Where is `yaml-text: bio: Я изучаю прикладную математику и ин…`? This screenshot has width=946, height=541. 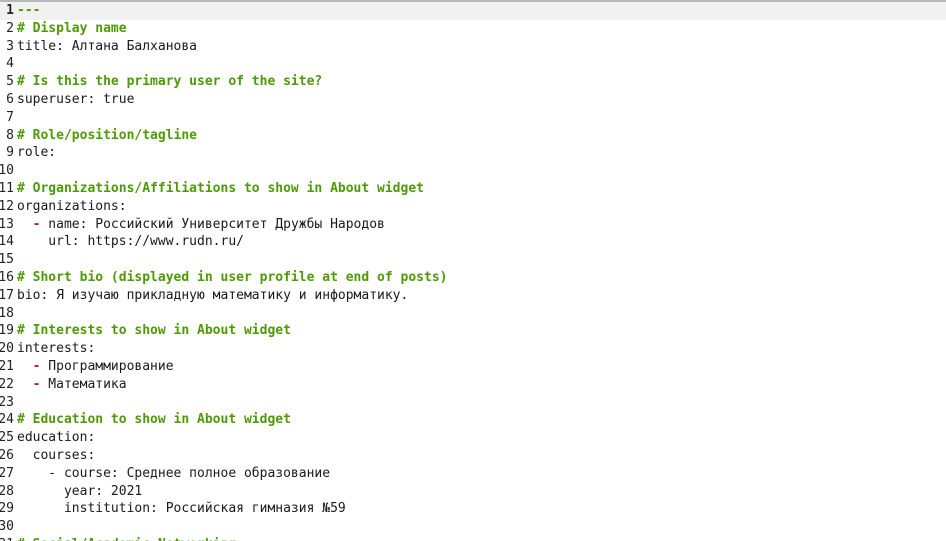 yaml-text: bio: Я изучаю прикладную математику и ин… is located at coordinates (213, 295).